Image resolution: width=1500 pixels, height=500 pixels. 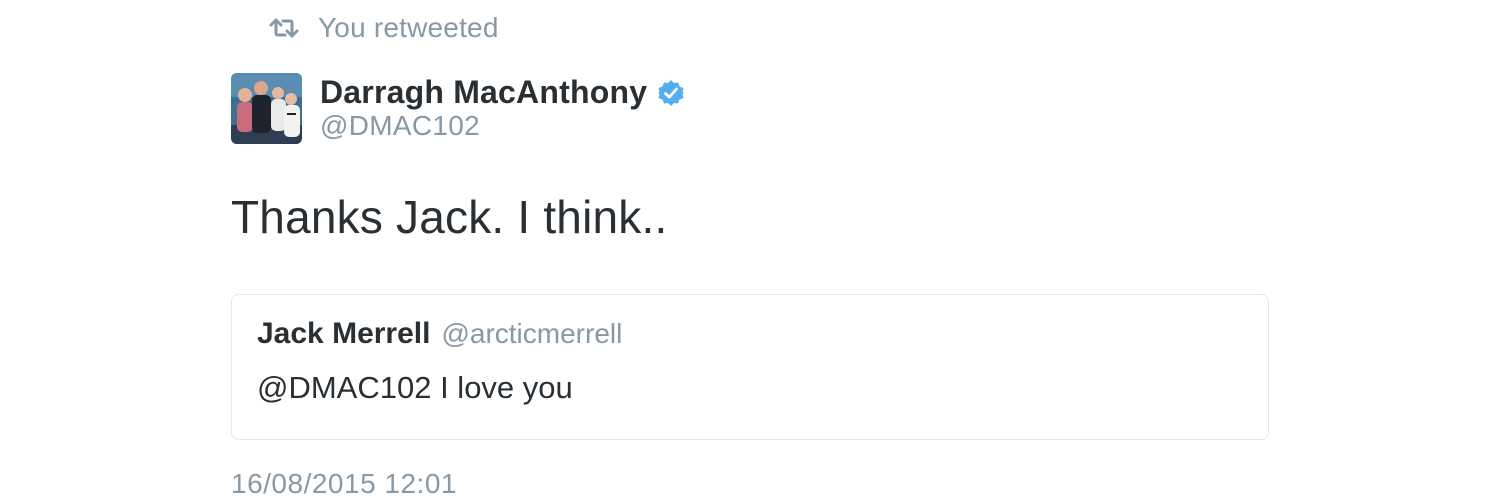 What do you see at coordinates (415, 387) in the screenshot?
I see `quoted-tweet-text: @DMAC102 I love you` at bounding box center [415, 387].